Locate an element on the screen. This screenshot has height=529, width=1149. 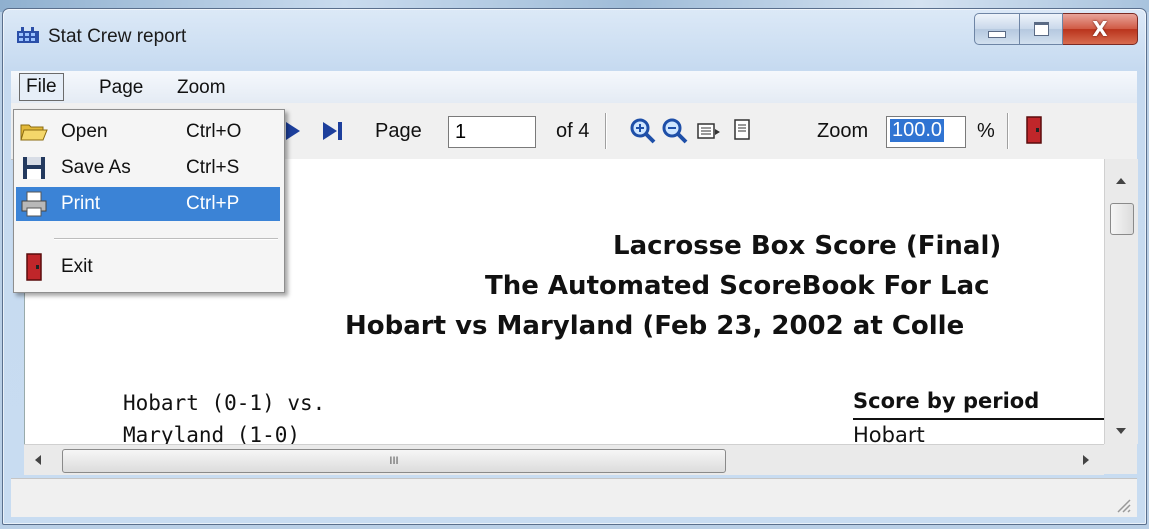
scroll-up-icon is located at coordinates (1121, 181).